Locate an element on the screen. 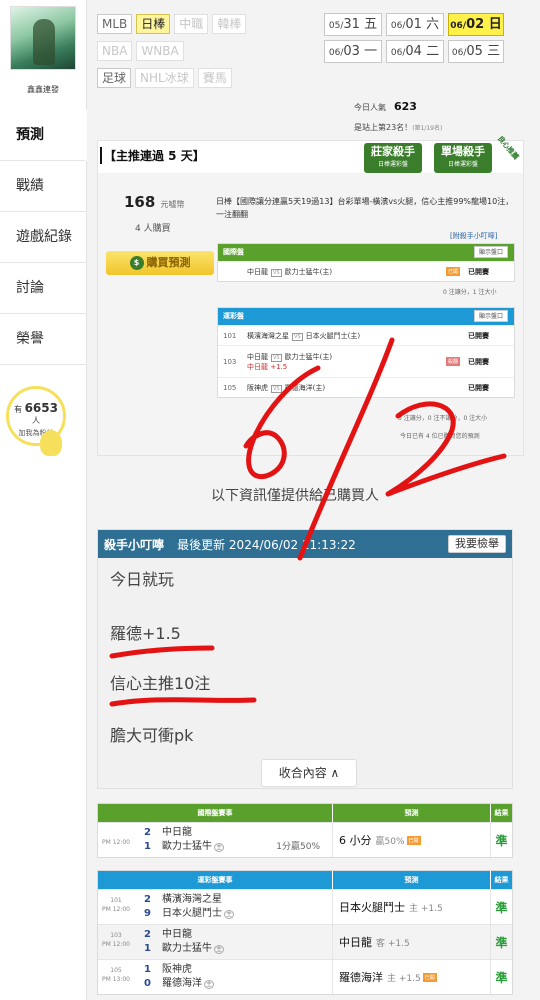  profile: 鑫鑫連發 is located at coordinates (43, 54).